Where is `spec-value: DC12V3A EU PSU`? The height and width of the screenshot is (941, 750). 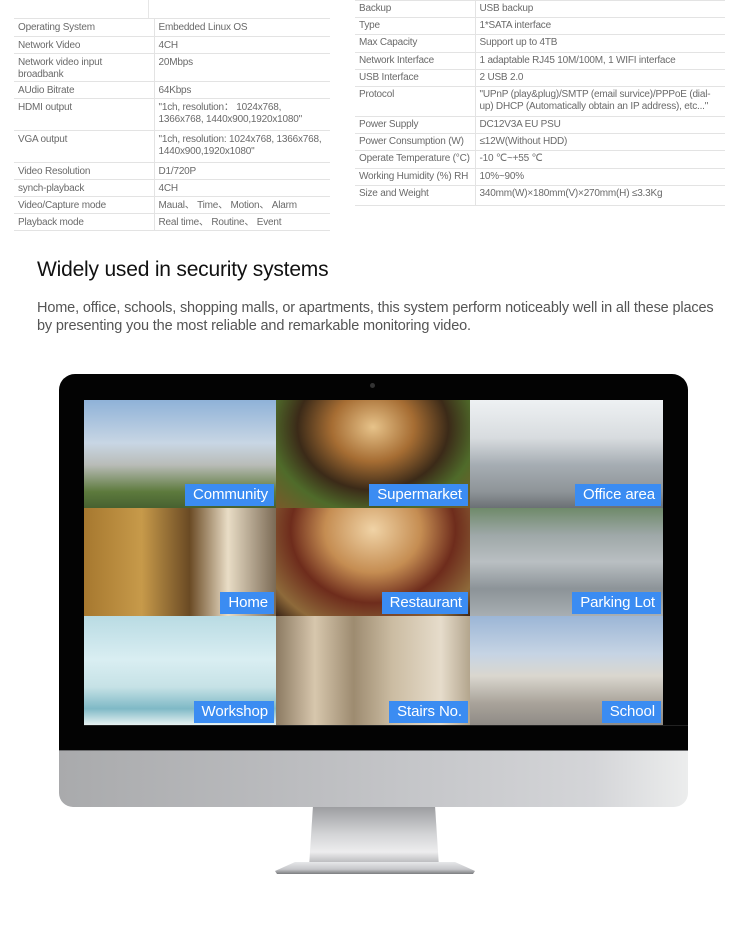 spec-value: DC12V3A EU PSU is located at coordinates (600, 125).